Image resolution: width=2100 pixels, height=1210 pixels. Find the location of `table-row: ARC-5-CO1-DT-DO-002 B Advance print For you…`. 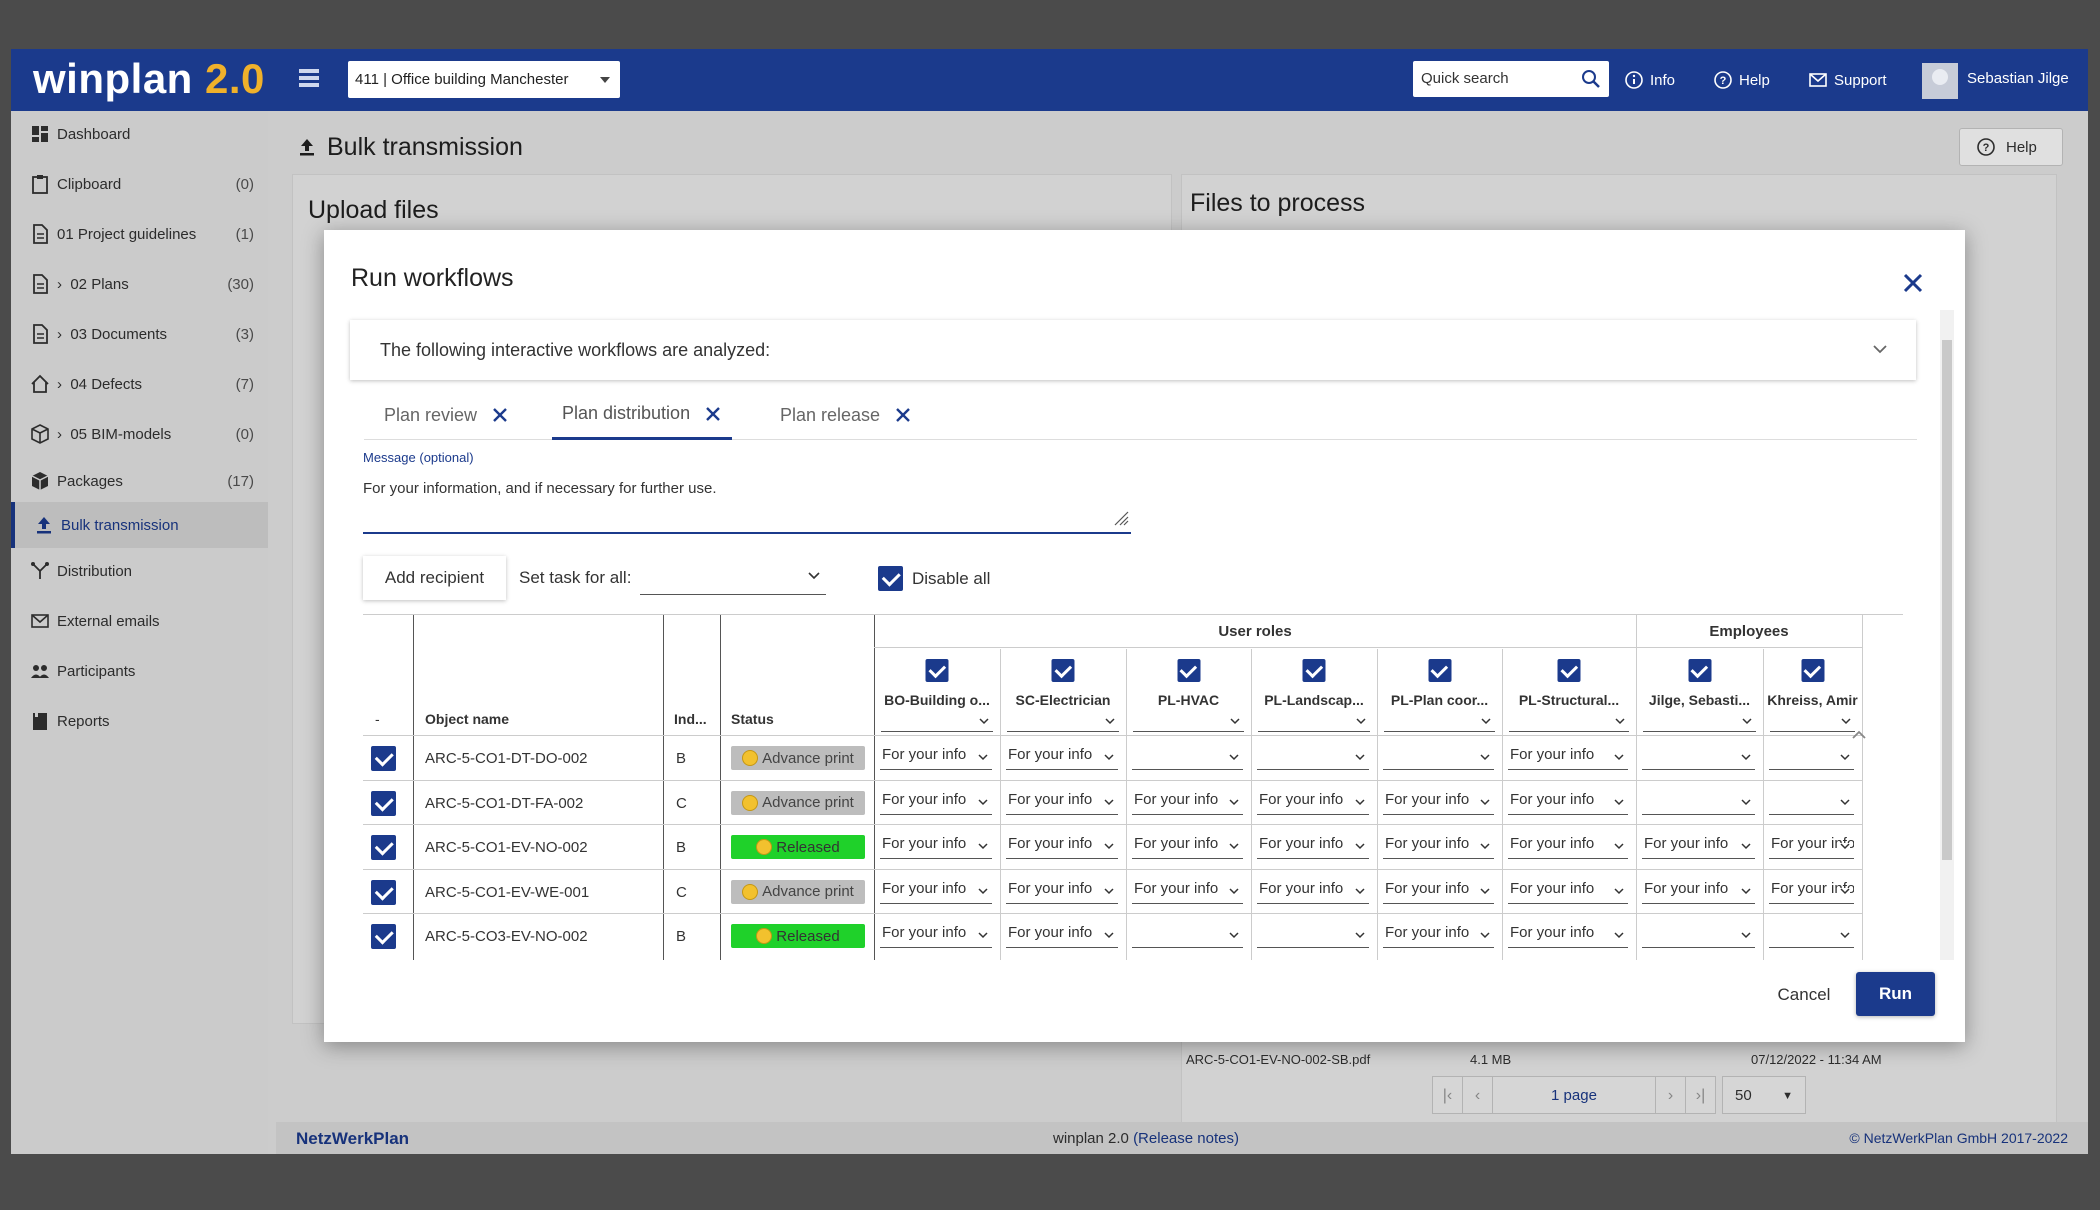

table-row: ARC-5-CO1-DT-DO-002 B Advance print For you… is located at coordinates (1113, 757).